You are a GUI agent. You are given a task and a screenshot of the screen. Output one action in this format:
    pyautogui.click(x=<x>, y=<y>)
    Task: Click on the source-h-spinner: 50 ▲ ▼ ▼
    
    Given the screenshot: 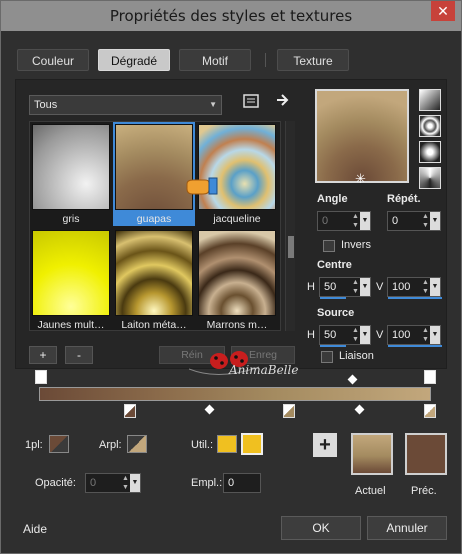 What is the action you would take?
    pyautogui.click(x=345, y=336)
    